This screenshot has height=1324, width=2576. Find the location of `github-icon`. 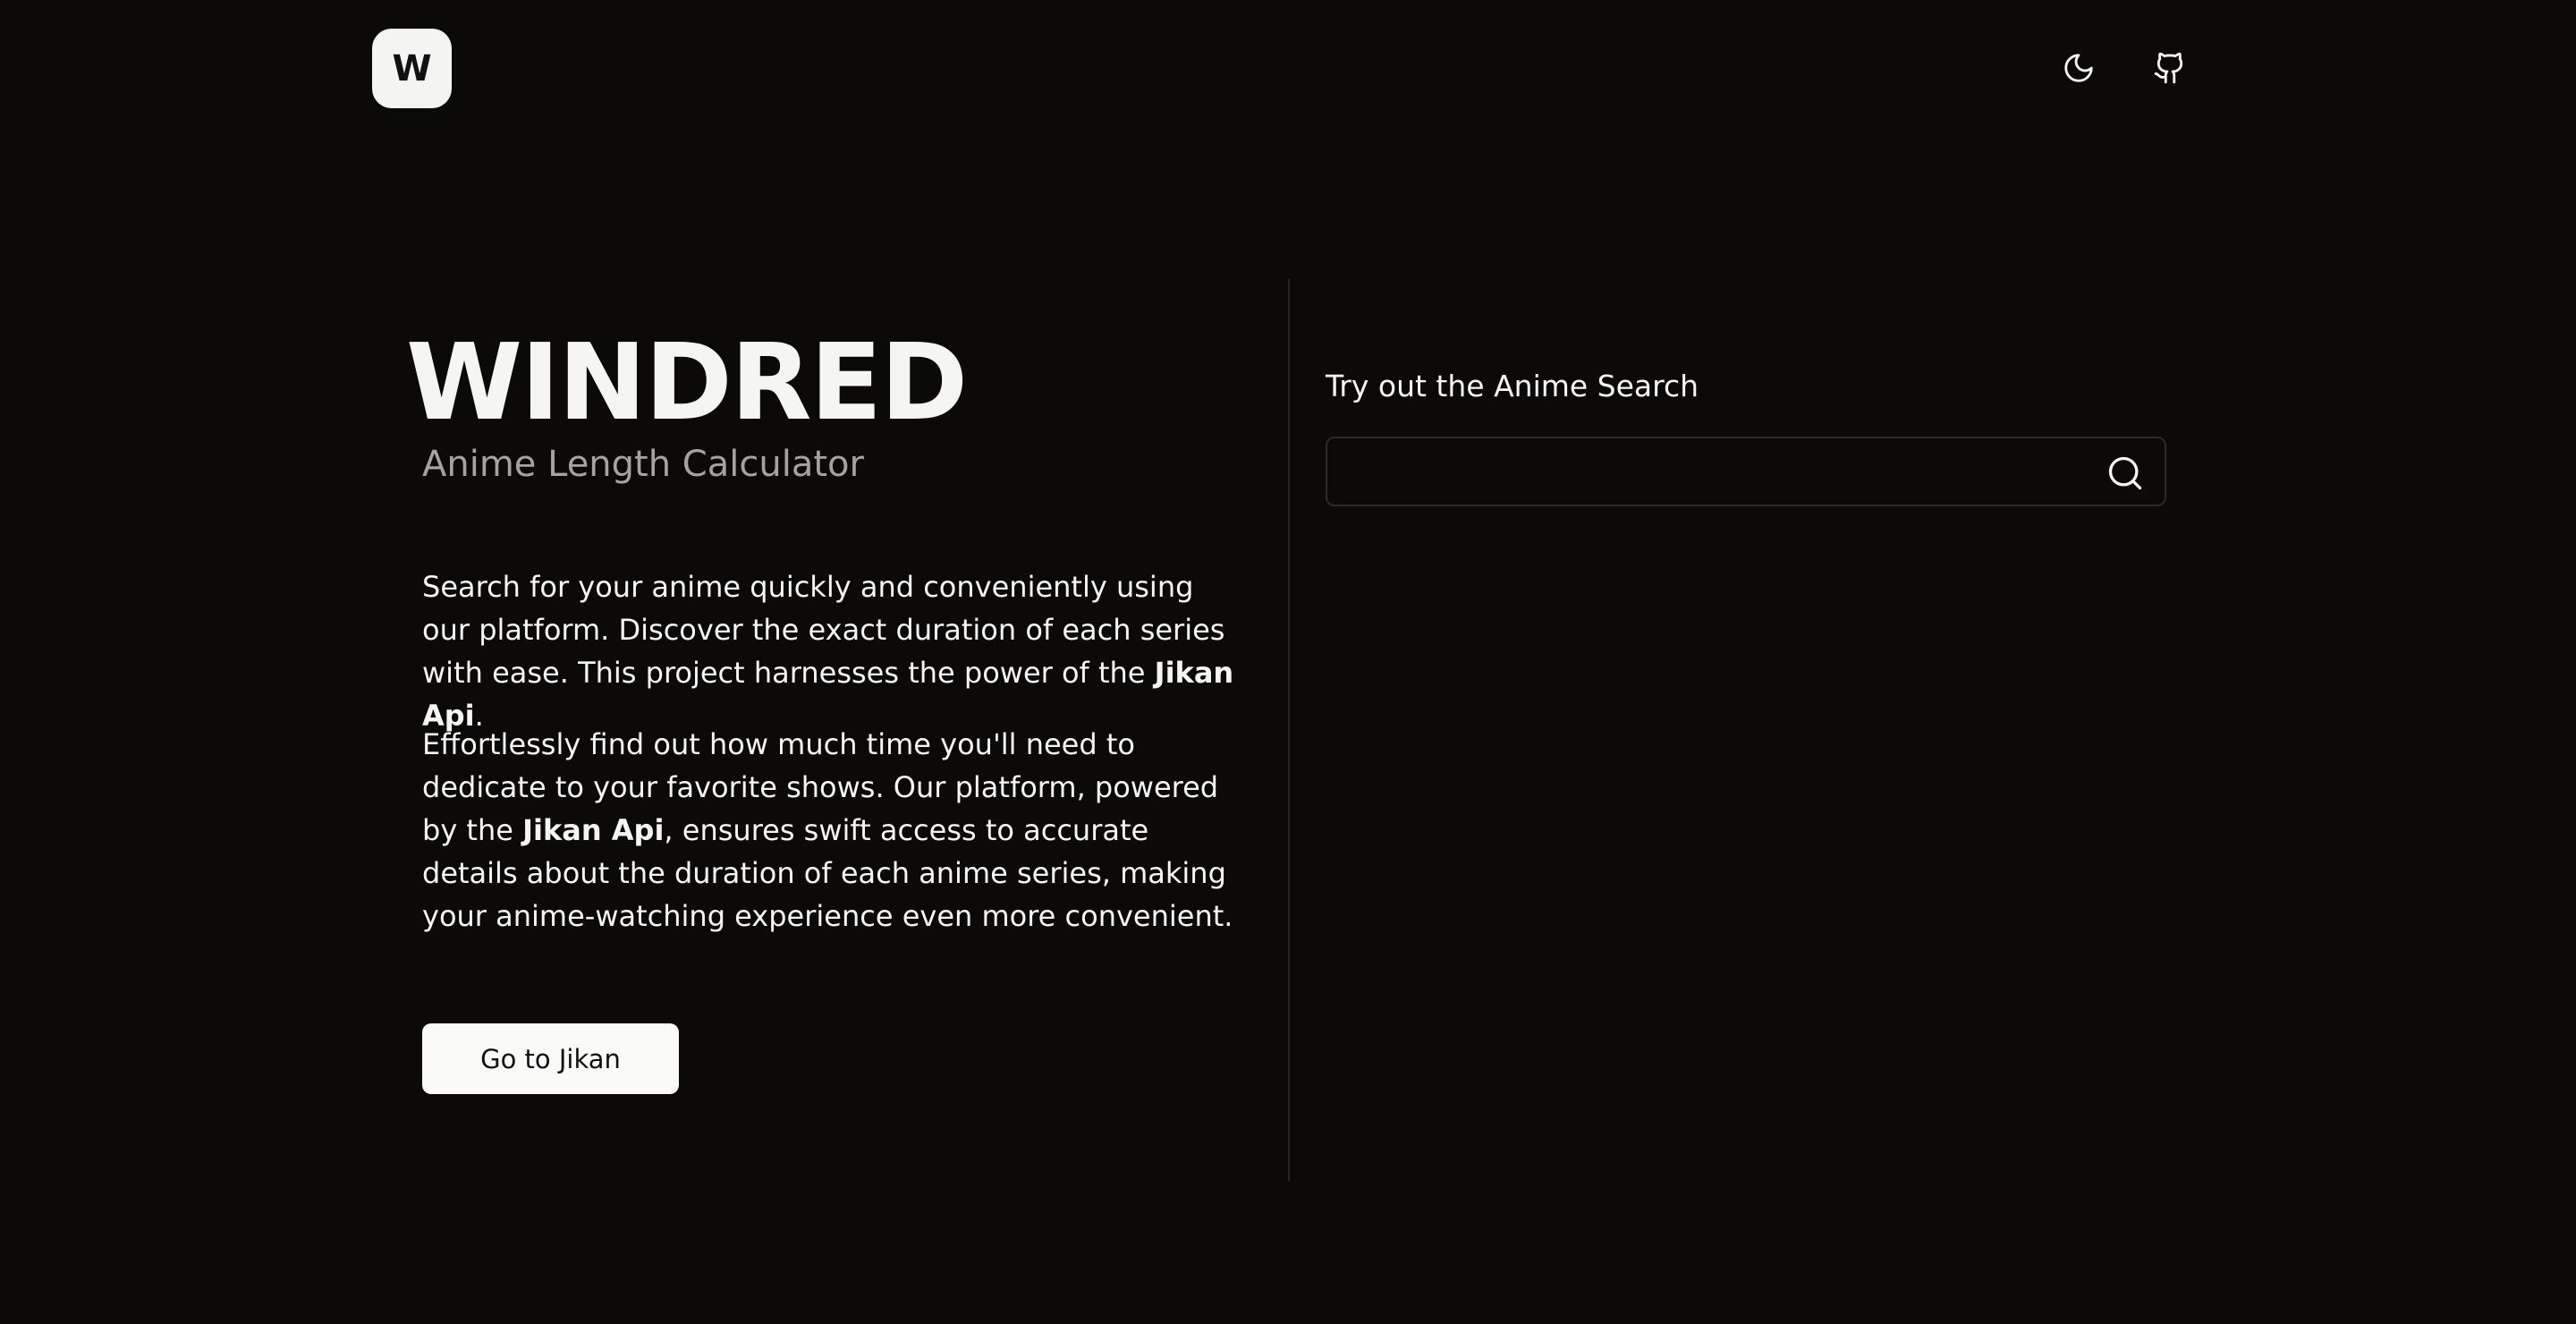

github-icon is located at coordinates (2168, 68).